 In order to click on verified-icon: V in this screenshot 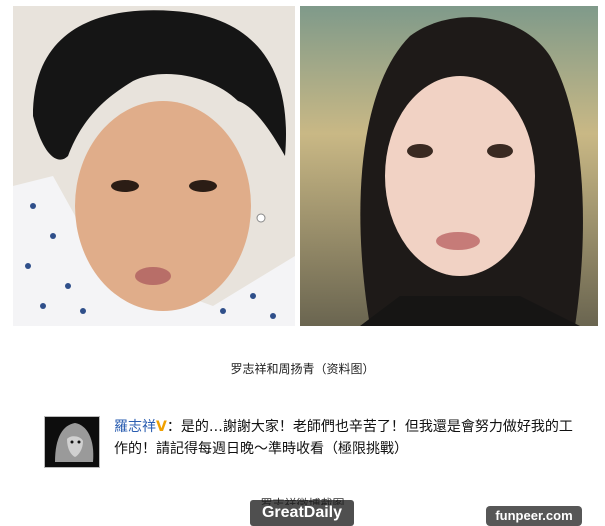, I will do `click(161, 427)`.